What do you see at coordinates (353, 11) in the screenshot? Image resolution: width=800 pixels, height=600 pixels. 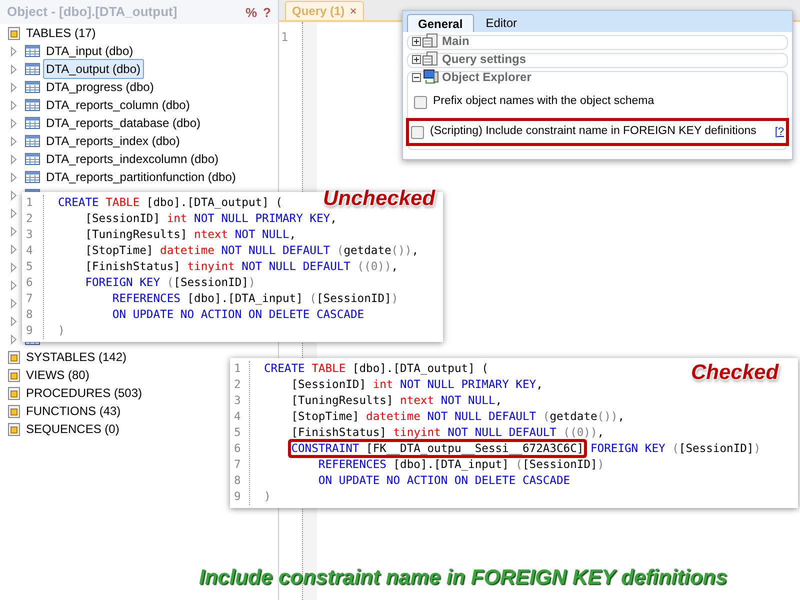 I see `close-button: ×` at bounding box center [353, 11].